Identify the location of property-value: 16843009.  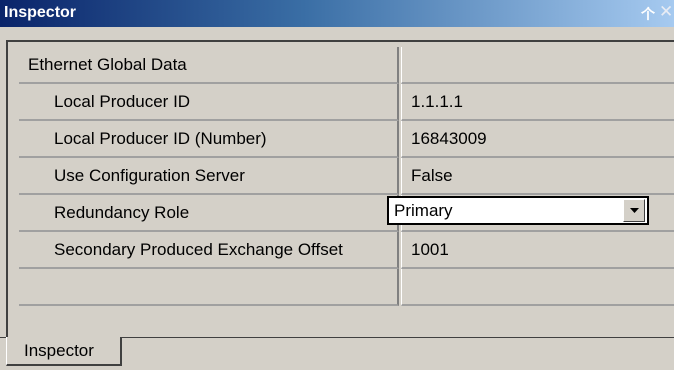
(537, 139).